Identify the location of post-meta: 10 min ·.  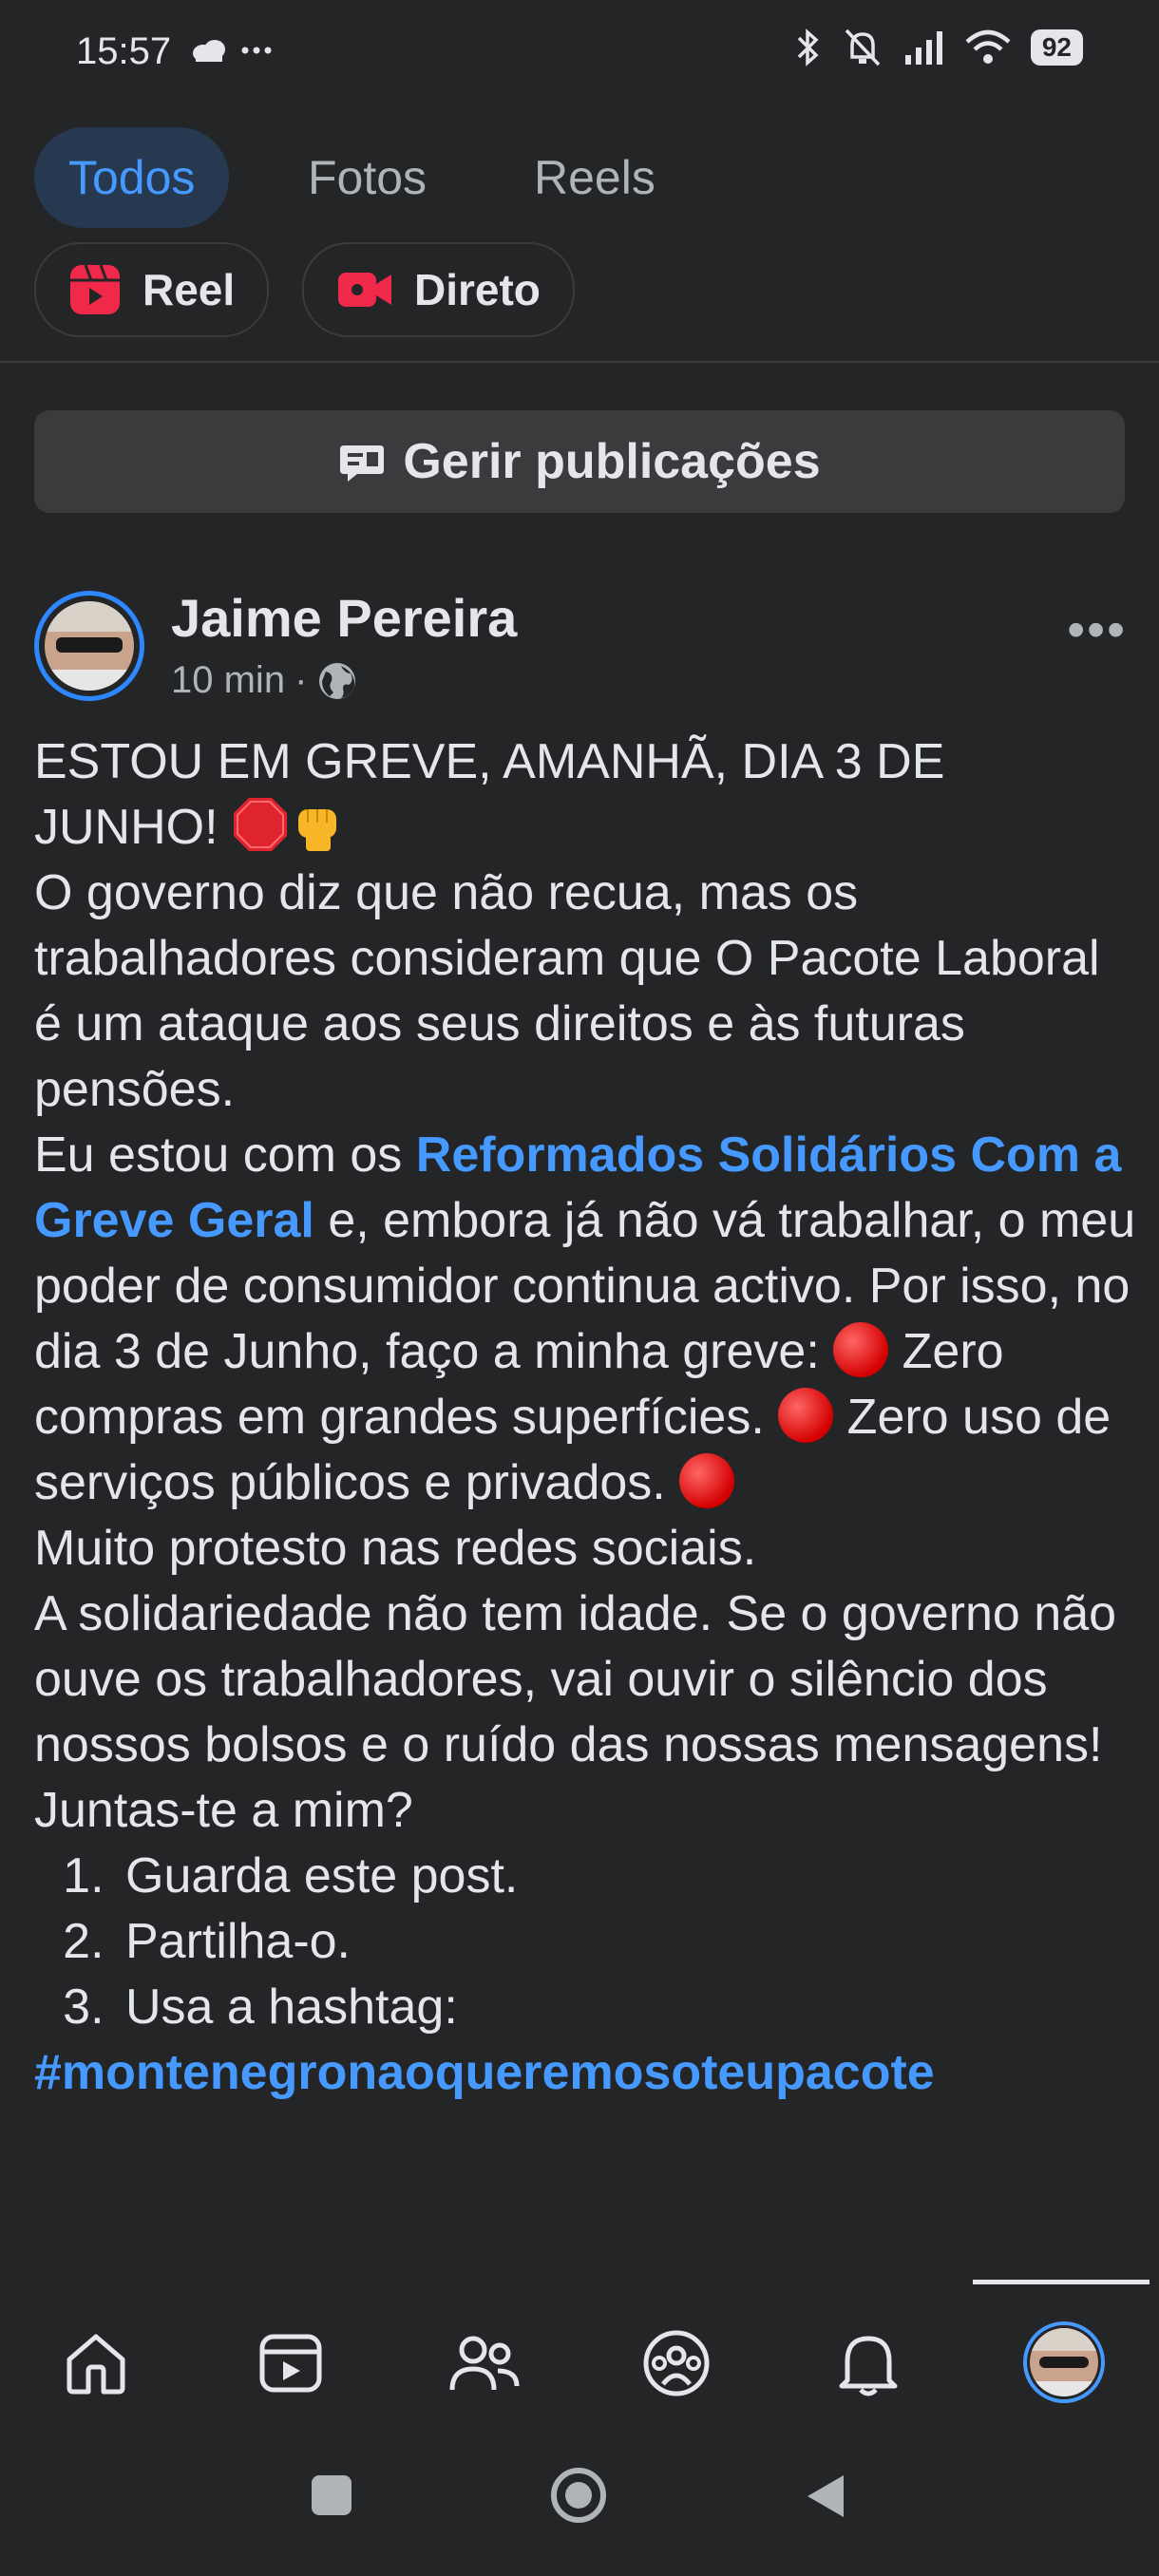
(264, 680).